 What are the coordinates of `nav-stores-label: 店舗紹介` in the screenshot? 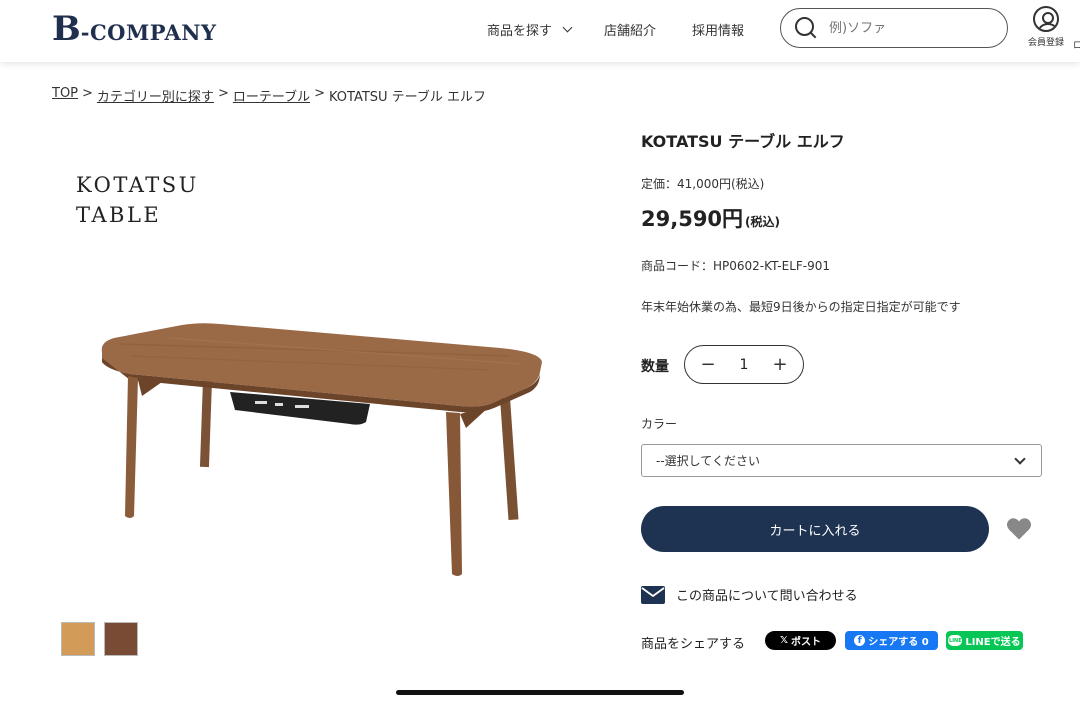 It's located at (630, 31).